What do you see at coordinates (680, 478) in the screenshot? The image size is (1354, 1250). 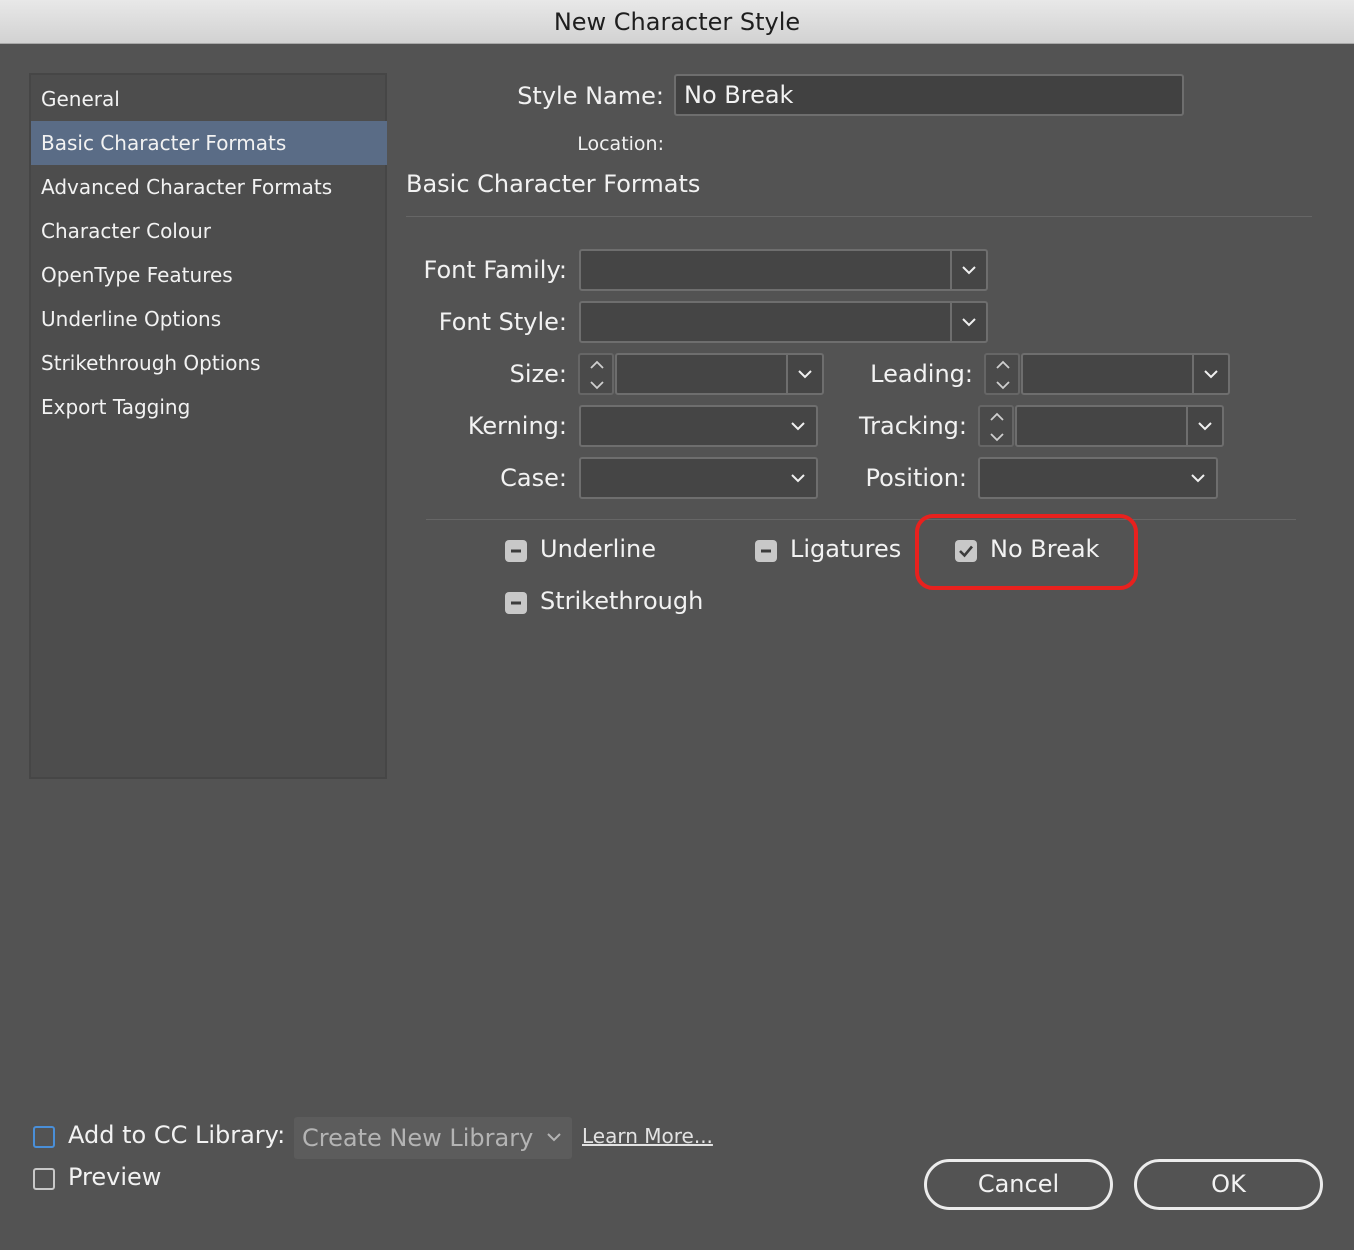 I see `case-field` at bounding box center [680, 478].